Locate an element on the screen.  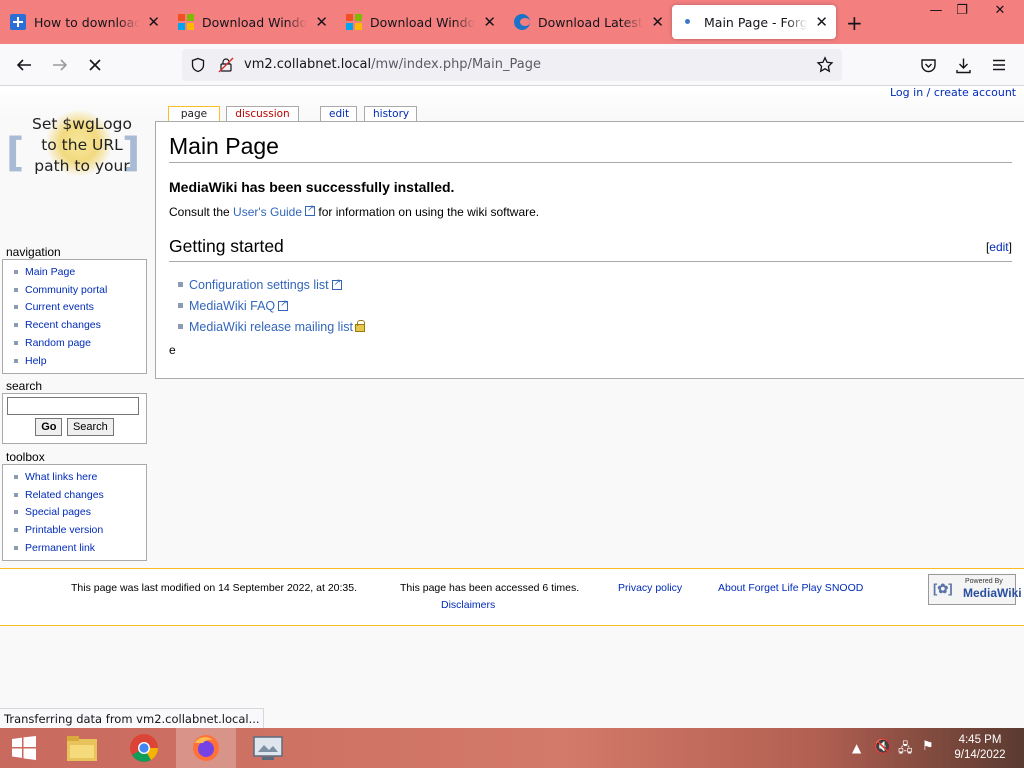
tab-discussion: discussion is located at coordinates (262, 114).